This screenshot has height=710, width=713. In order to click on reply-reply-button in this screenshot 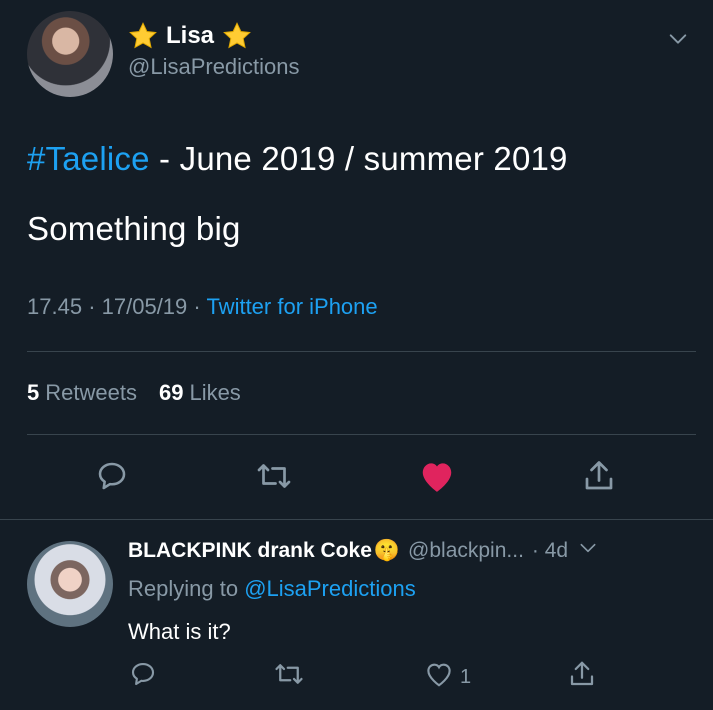, I will do `click(143, 677)`.